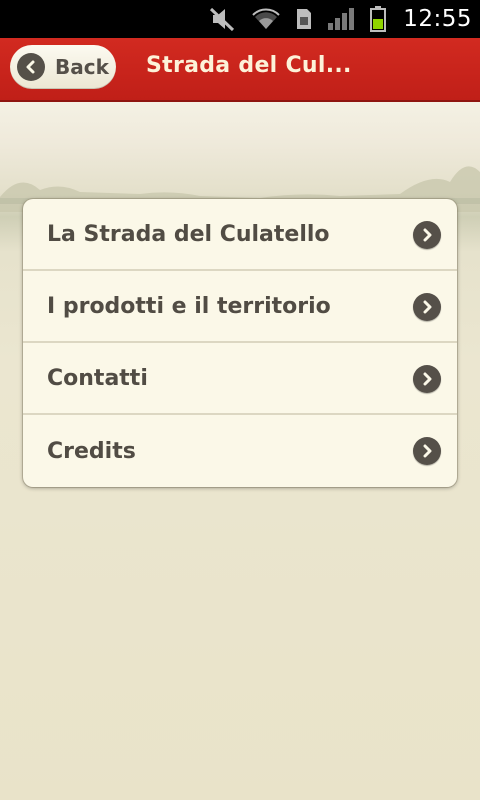 Image resolution: width=480 pixels, height=800 pixels. I want to click on back-button: Back, so click(63, 67).